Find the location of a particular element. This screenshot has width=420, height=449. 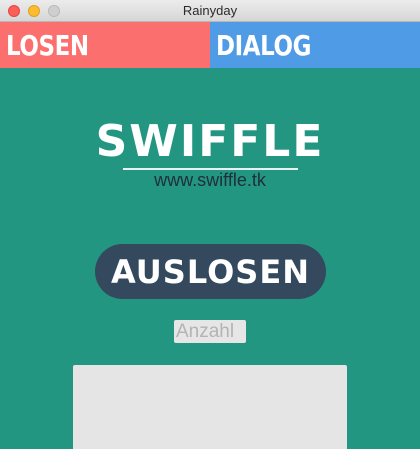

tab-losen-label: LOSEN is located at coordinates (47, 45).